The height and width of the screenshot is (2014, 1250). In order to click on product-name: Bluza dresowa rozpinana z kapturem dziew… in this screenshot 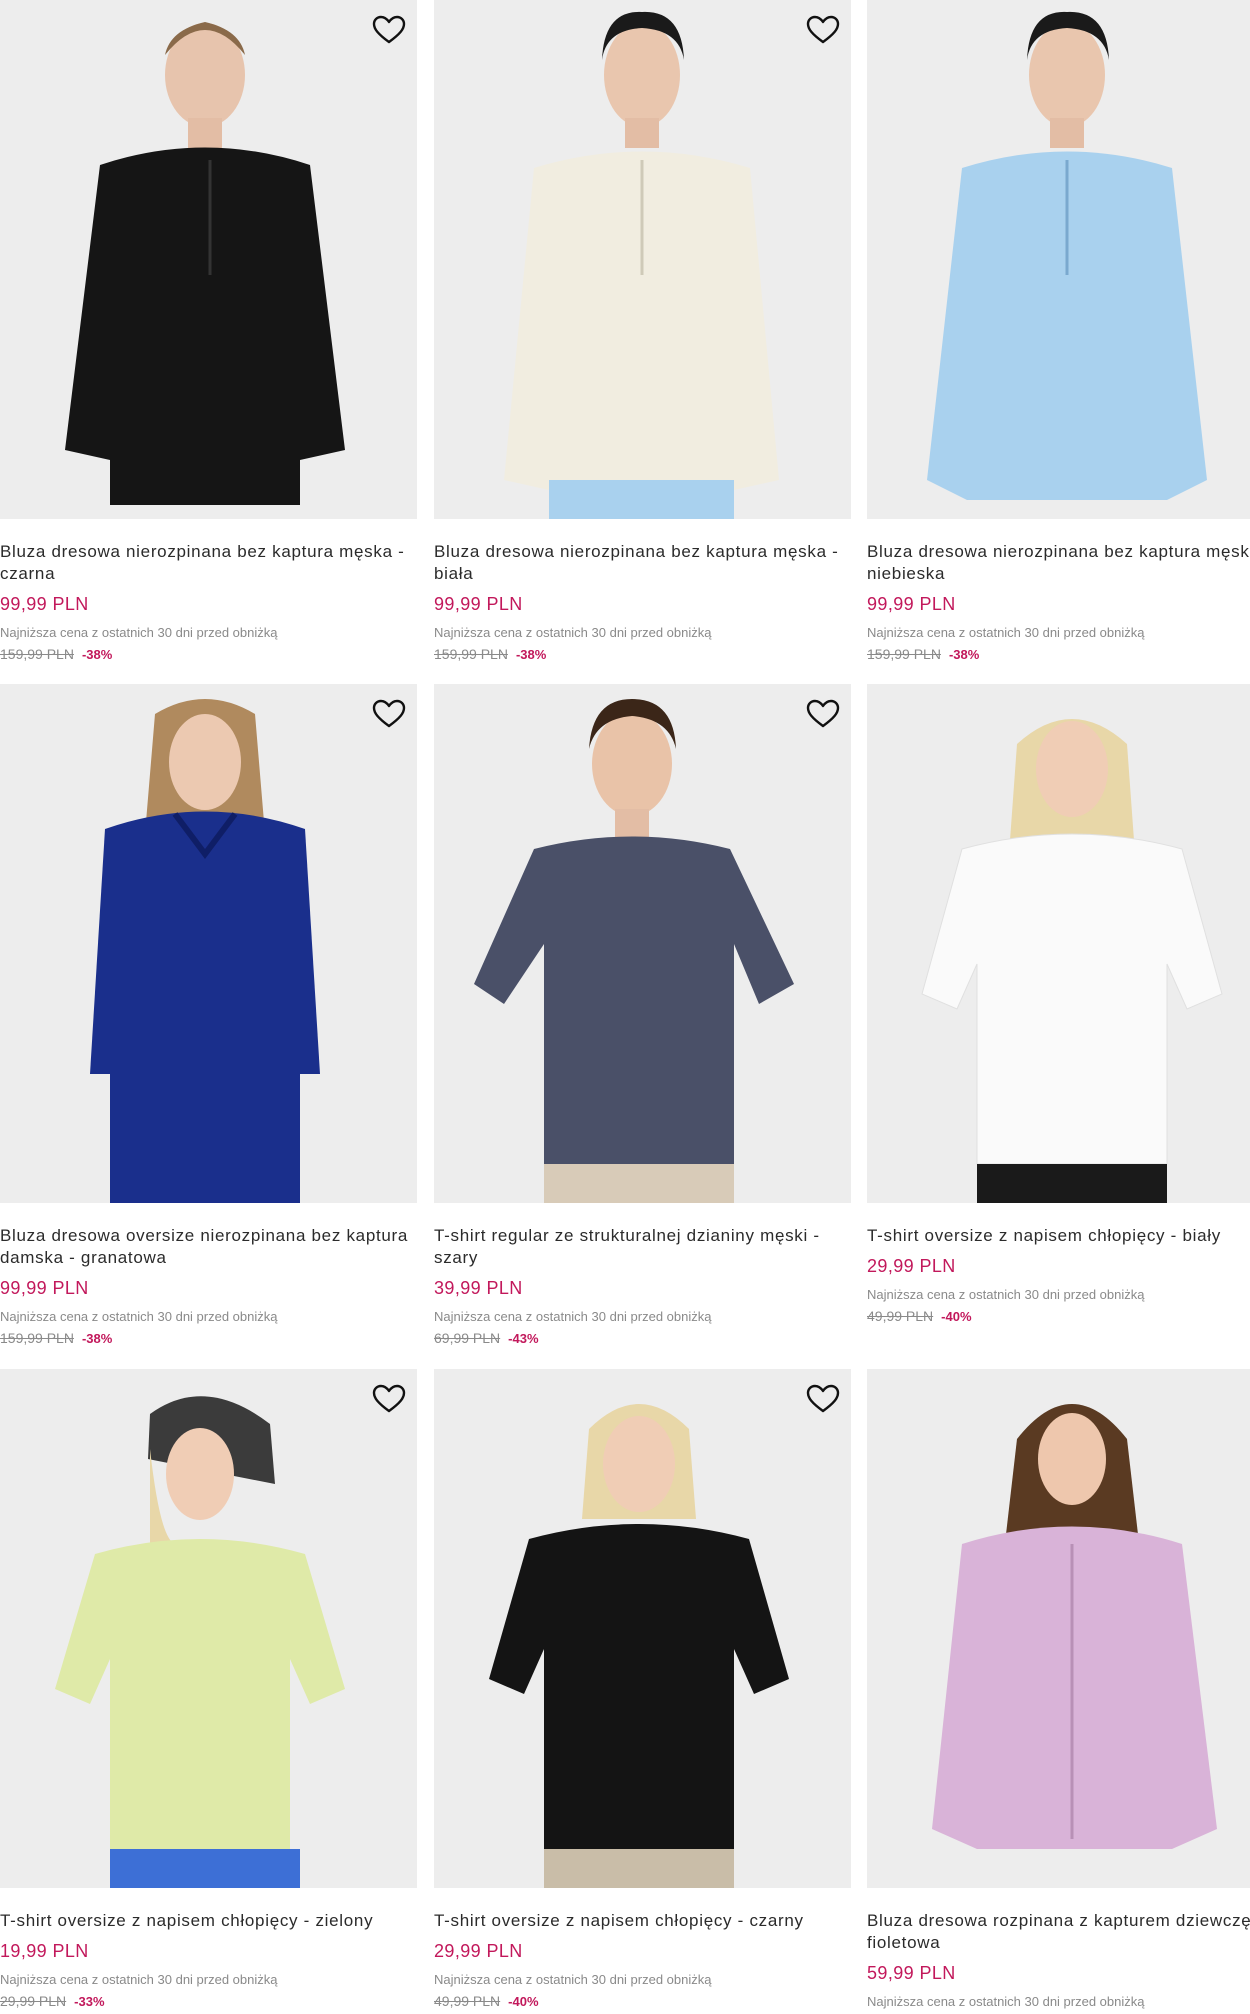, I will do `click(1058, 1932)`.